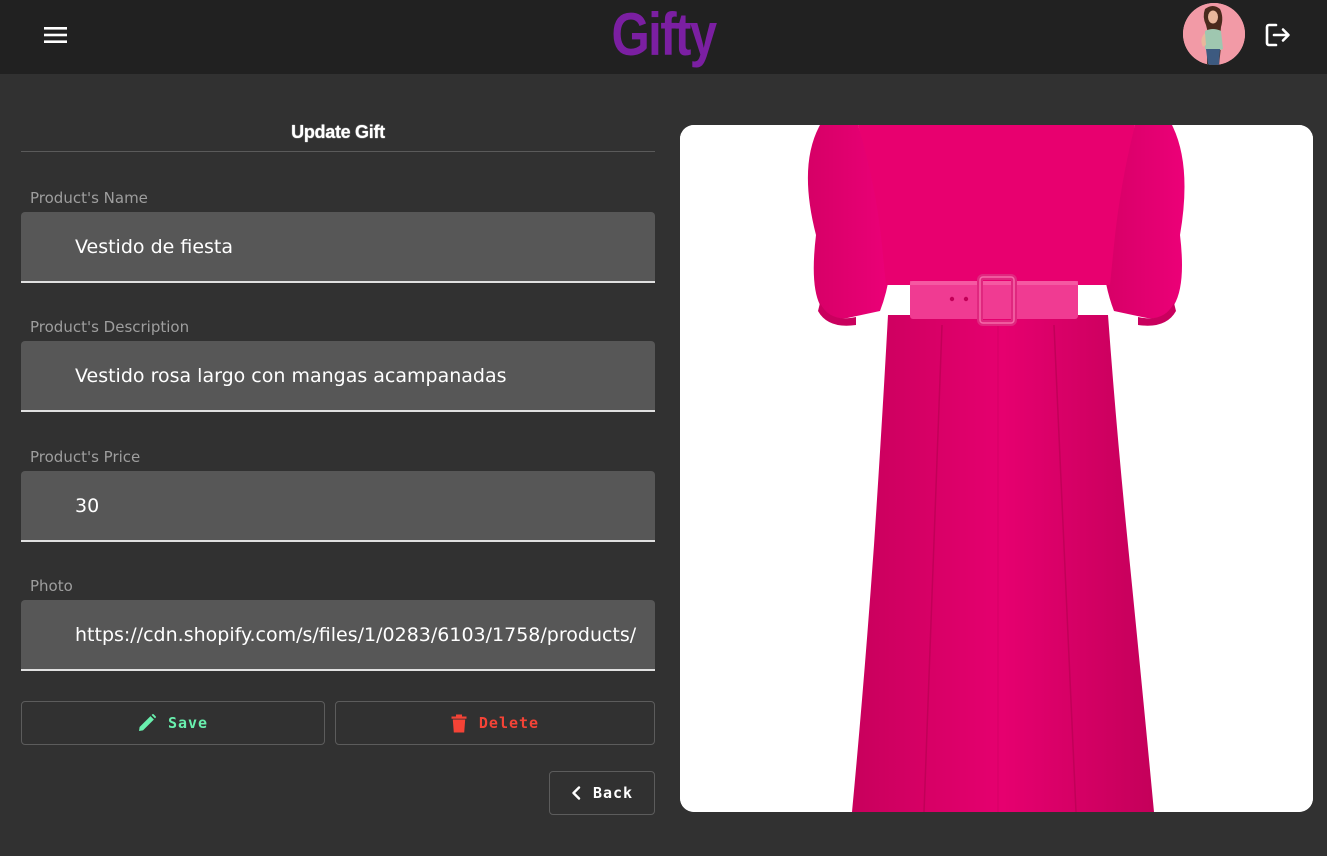  I want to click on user-avatar, so click(1214, 34).